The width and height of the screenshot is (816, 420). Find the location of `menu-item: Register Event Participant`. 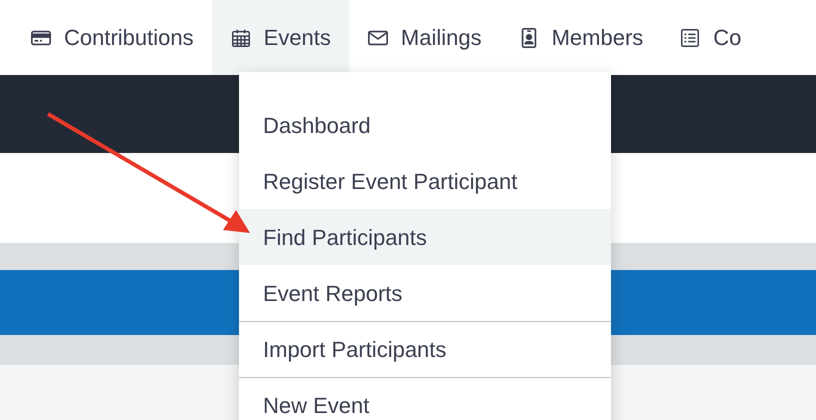

menu-item: Register Event Participant is located at coordinates (425, 181).